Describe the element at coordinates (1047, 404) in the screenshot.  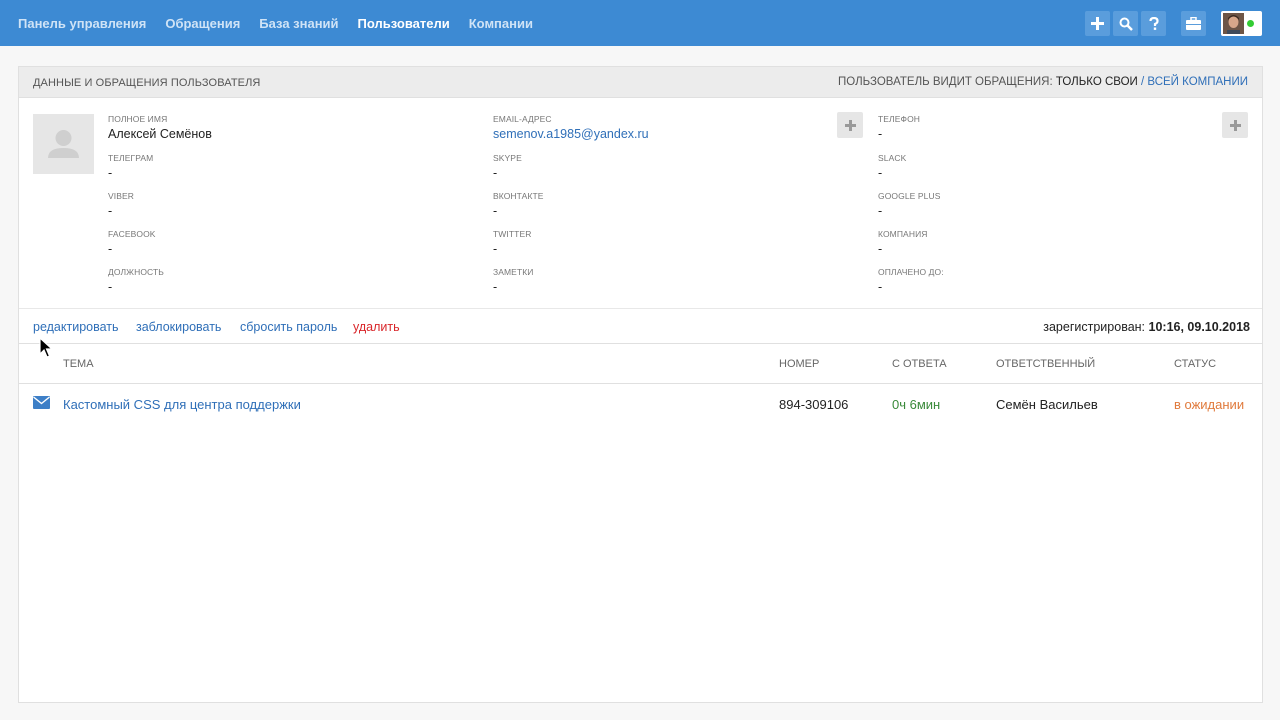
I see `ticket-assignee: Семён Васильев` at that location.